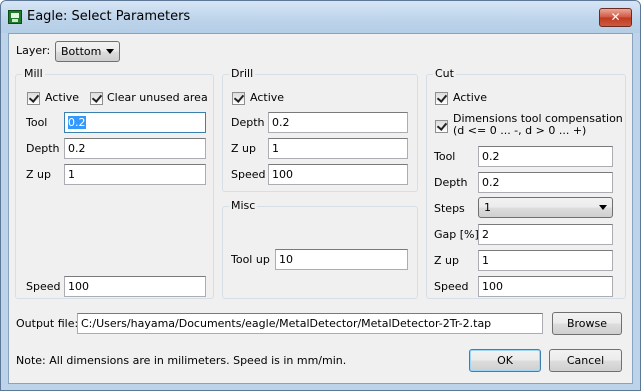 The image size is (641, 391). What do you see at coordinates (587, 323) in the screenshot?
I see `browse-button: Browse` at bounding box center [587, 323].